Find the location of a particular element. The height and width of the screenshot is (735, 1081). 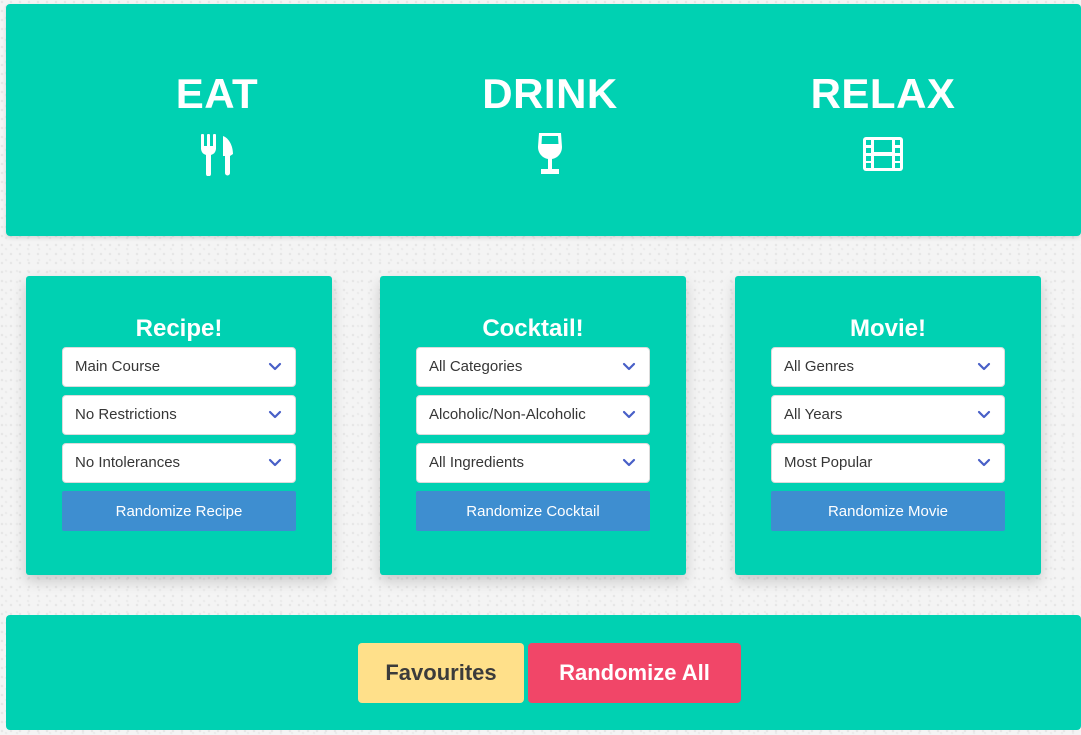

randomize-recipe-button: Randomize Recipe is located at coordinates (179, 511).